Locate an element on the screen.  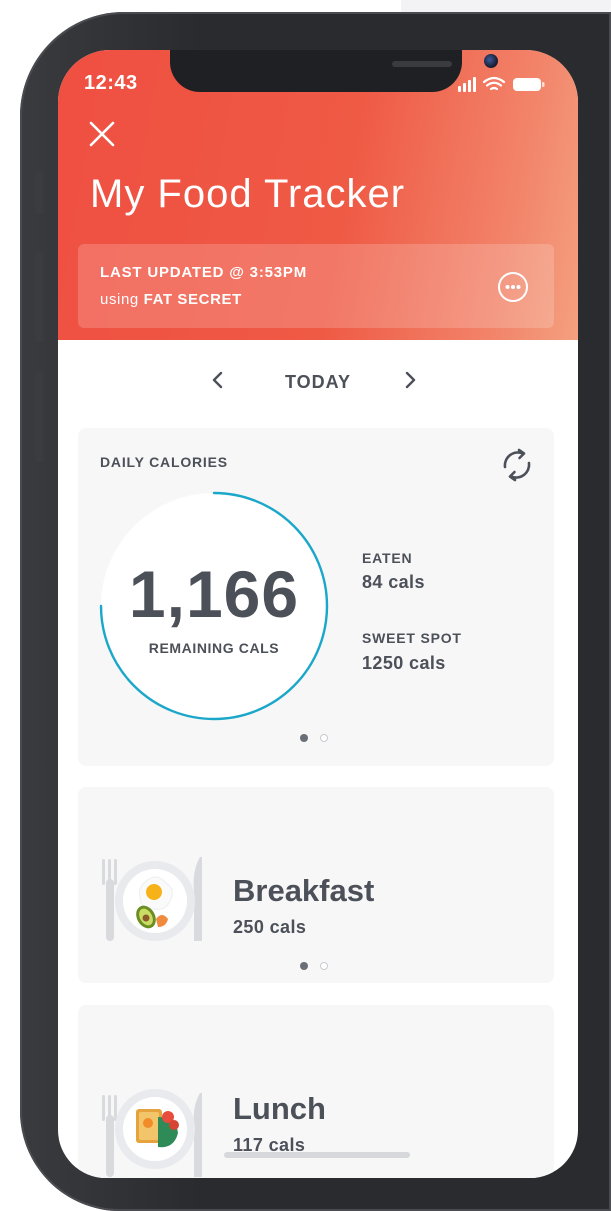
data-source-text: using FAT SECRET is located at coordinates (171, 299).